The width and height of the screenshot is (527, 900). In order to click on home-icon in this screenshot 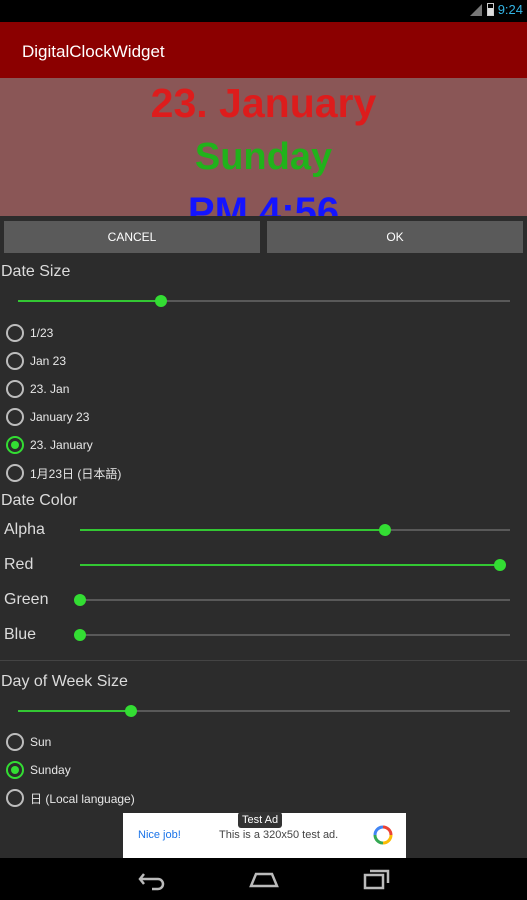, I will do `click(264, 879)`.